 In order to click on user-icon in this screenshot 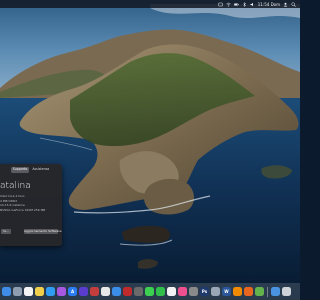, I will do `click(285, 4)`.